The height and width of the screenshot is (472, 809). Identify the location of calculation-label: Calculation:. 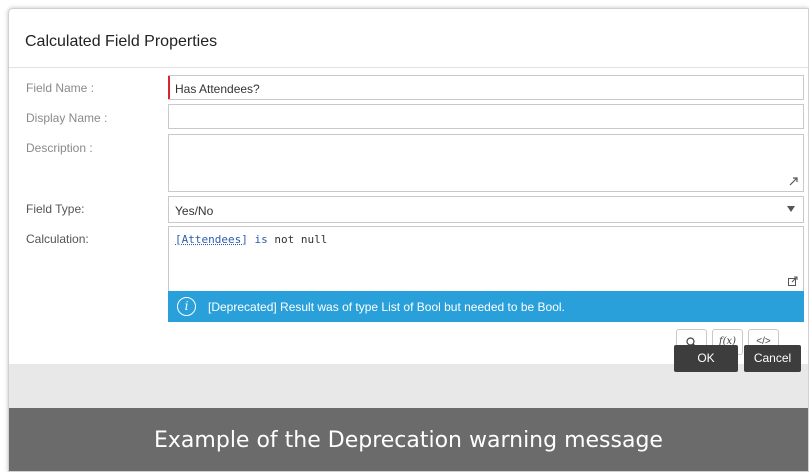
(57, 239).